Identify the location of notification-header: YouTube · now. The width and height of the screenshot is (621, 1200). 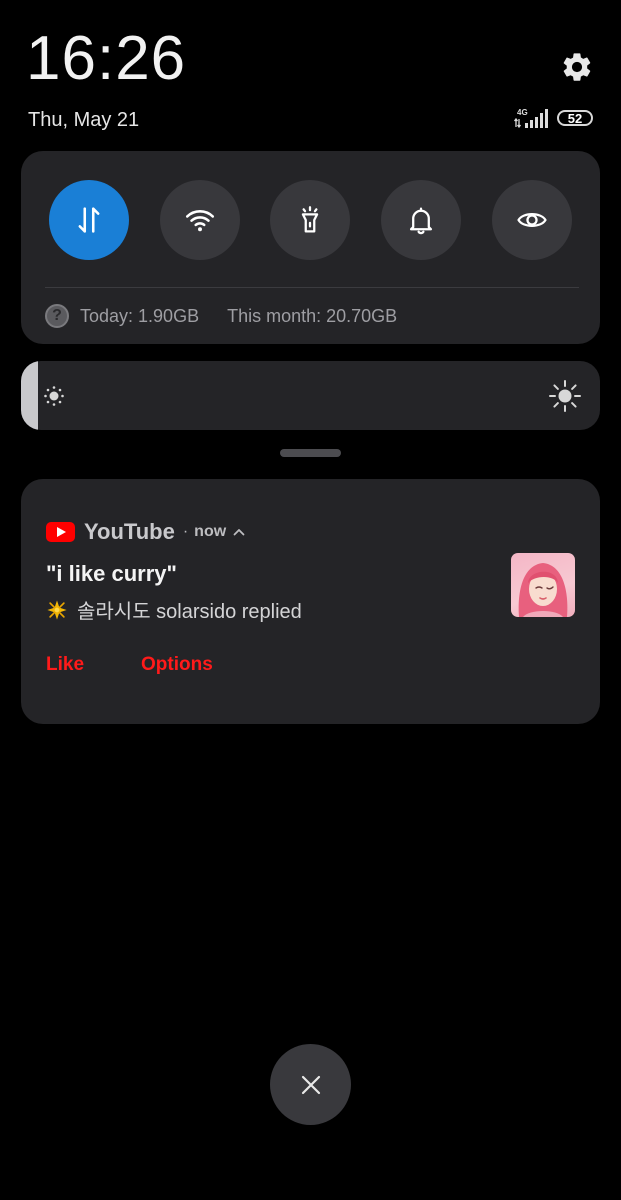
(146, 531).